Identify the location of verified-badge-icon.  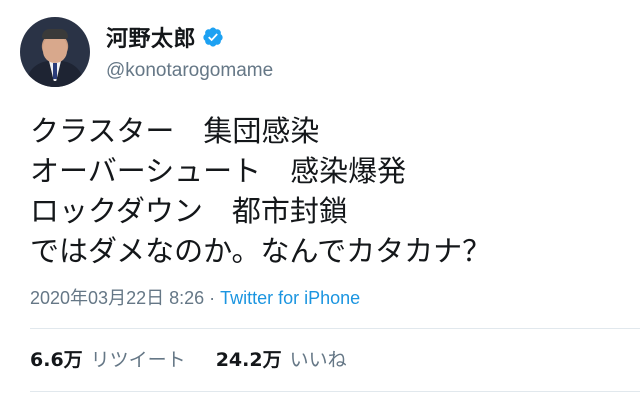
(213, 37).